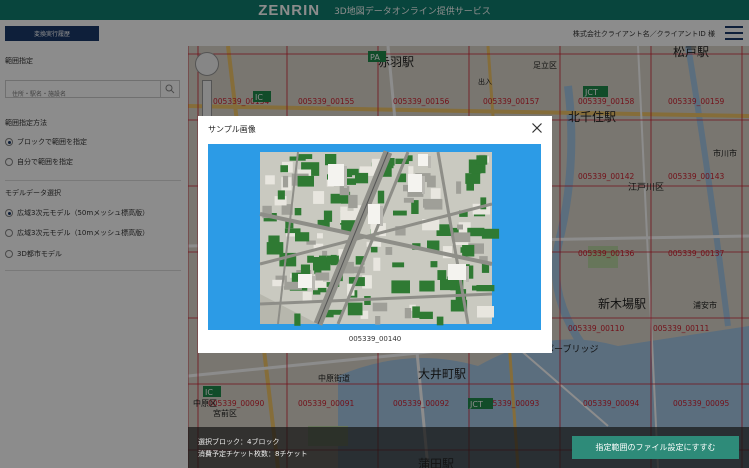 The width and height of the screenshot is (749, 468). I want to click on apply-range-button: 指定範囲のファイル設定にすすむ, so click(655, 447).